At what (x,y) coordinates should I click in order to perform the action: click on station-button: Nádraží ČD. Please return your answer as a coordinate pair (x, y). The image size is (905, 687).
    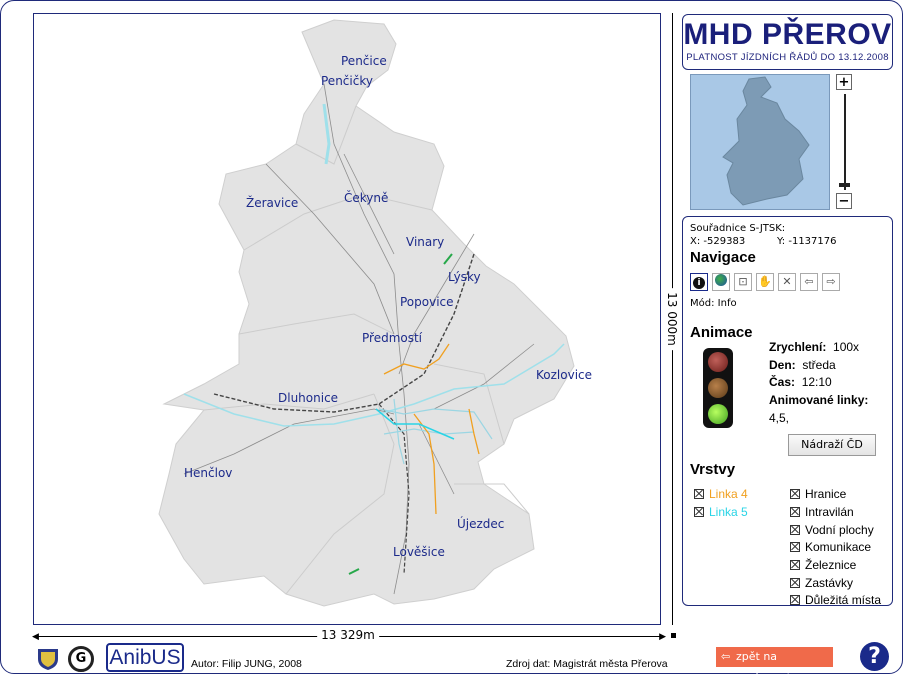
    Looking at the image, I should click on (832, 445).